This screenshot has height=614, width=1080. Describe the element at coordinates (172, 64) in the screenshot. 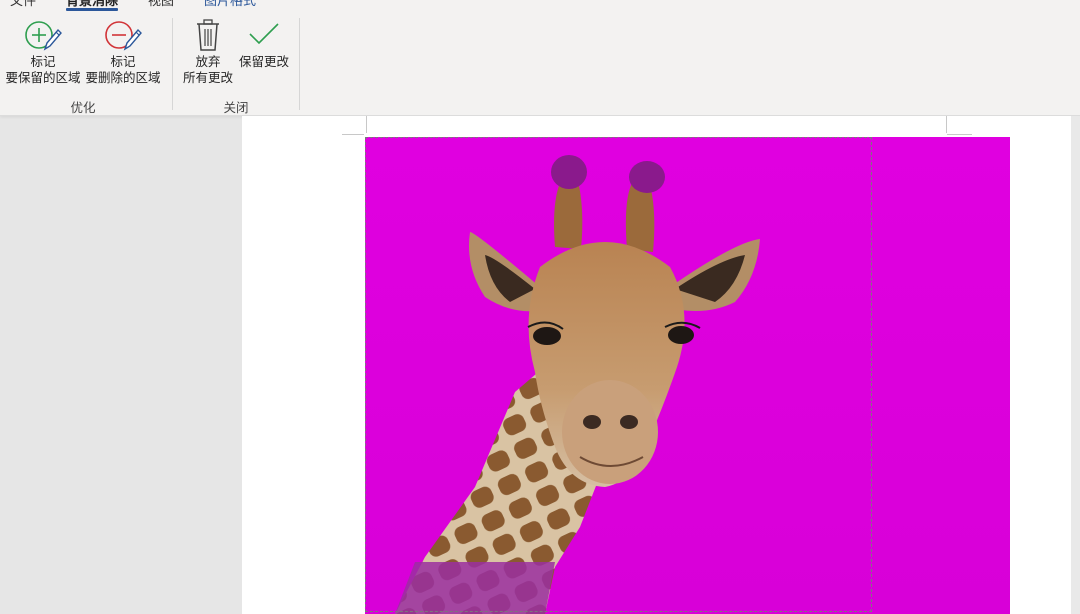

I see `group-separator` at that location.